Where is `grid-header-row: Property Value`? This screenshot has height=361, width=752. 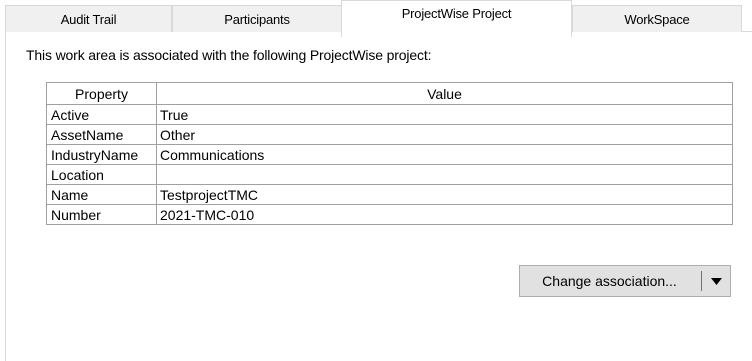 grid-header-row: Property Value is located at coordinates (389, 93).